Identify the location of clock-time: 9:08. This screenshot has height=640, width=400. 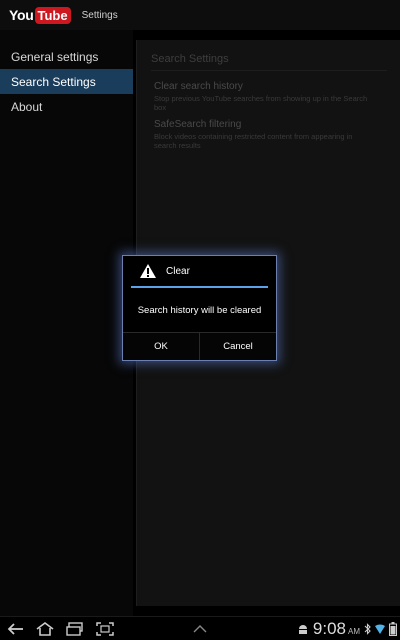
(329, 628).